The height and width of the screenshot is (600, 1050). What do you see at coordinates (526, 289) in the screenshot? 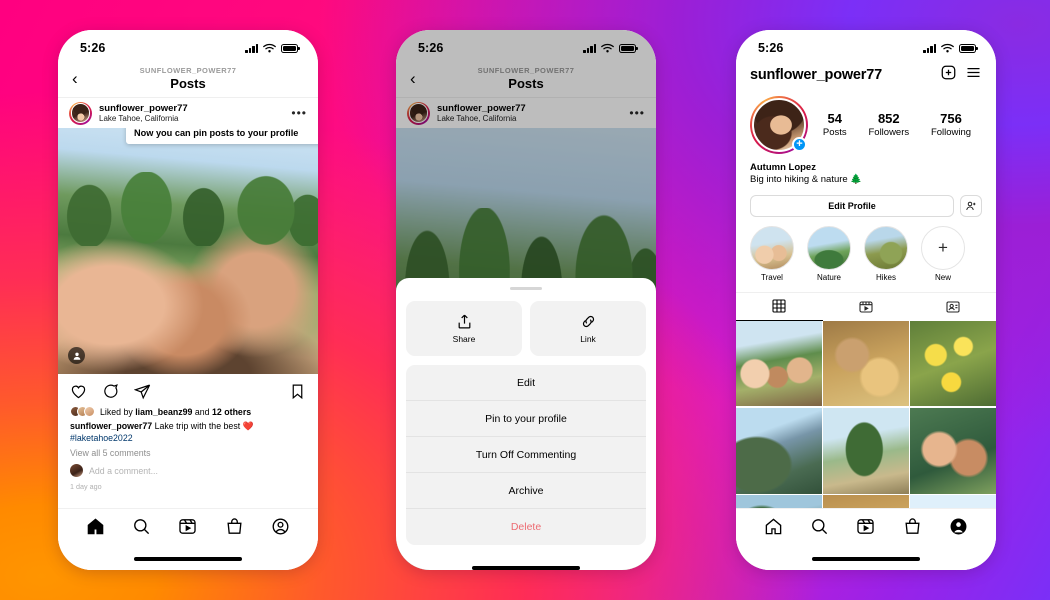
I see `drag-handle` at bounding box center [526, 289].